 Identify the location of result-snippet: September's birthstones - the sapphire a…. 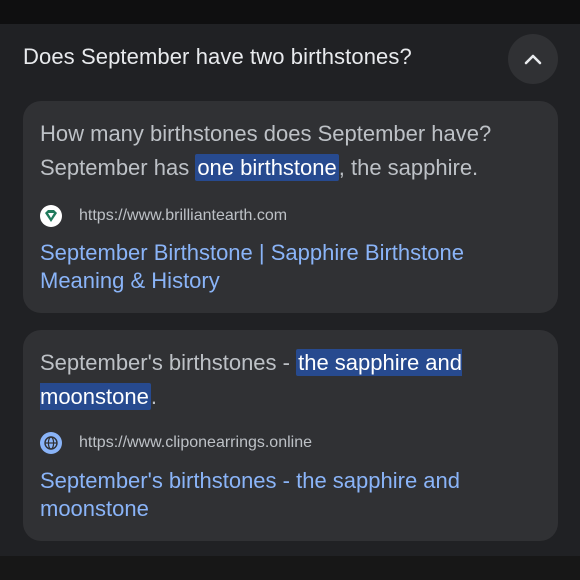
(292, 380).